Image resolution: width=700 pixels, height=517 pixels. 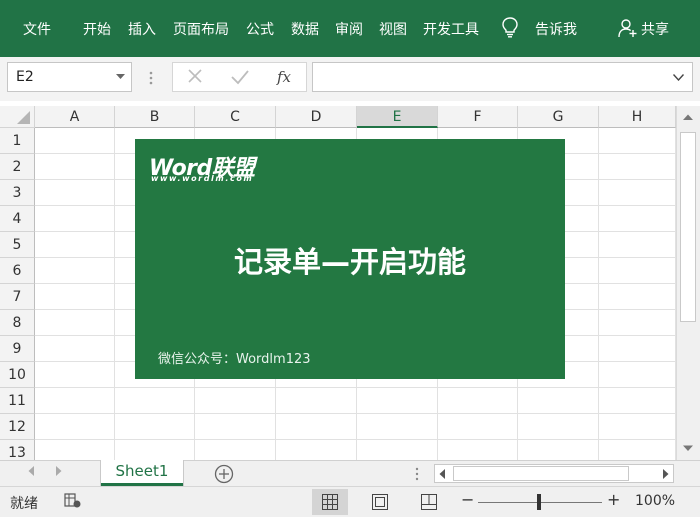 I want to click on page-break-view-button, so click(x=429, y=502).